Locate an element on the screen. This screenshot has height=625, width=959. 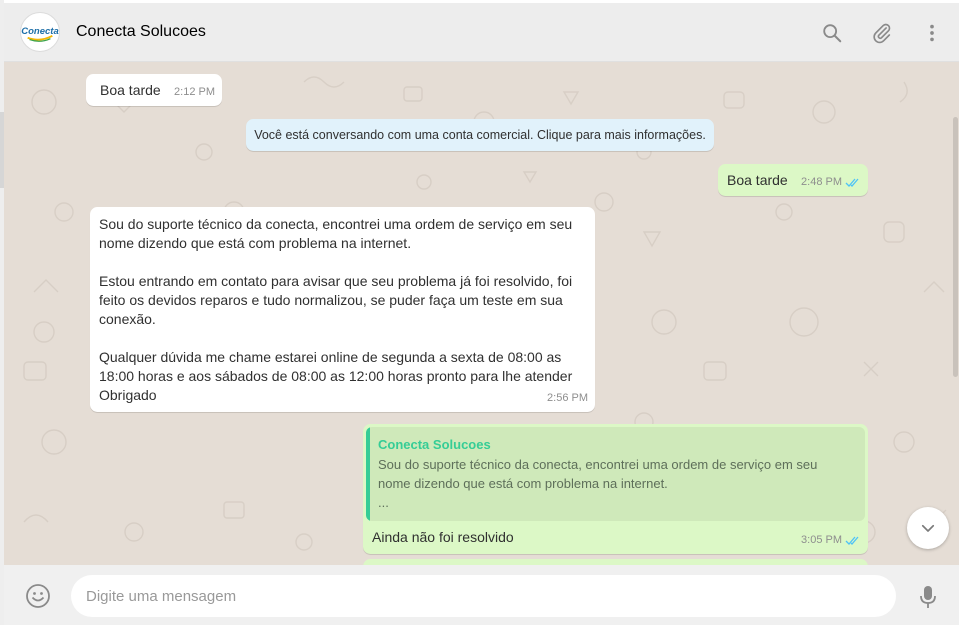
mic-icon is located at coordinates (928, 597).